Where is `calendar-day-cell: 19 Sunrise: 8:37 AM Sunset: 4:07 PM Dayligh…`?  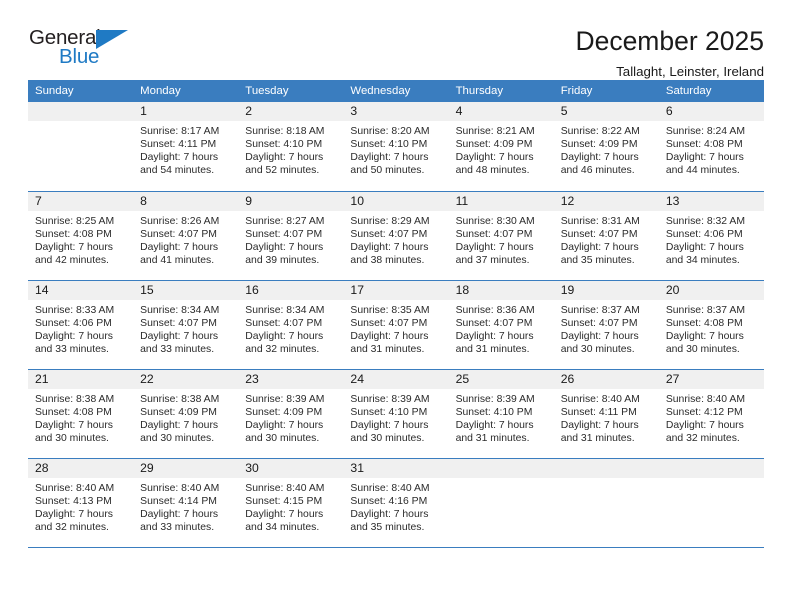
calendar-day-cell: 19 Sunrise: 8:37 AM Sunset: 4:07 PM Dayligh… is located at coordinates (606, 325).